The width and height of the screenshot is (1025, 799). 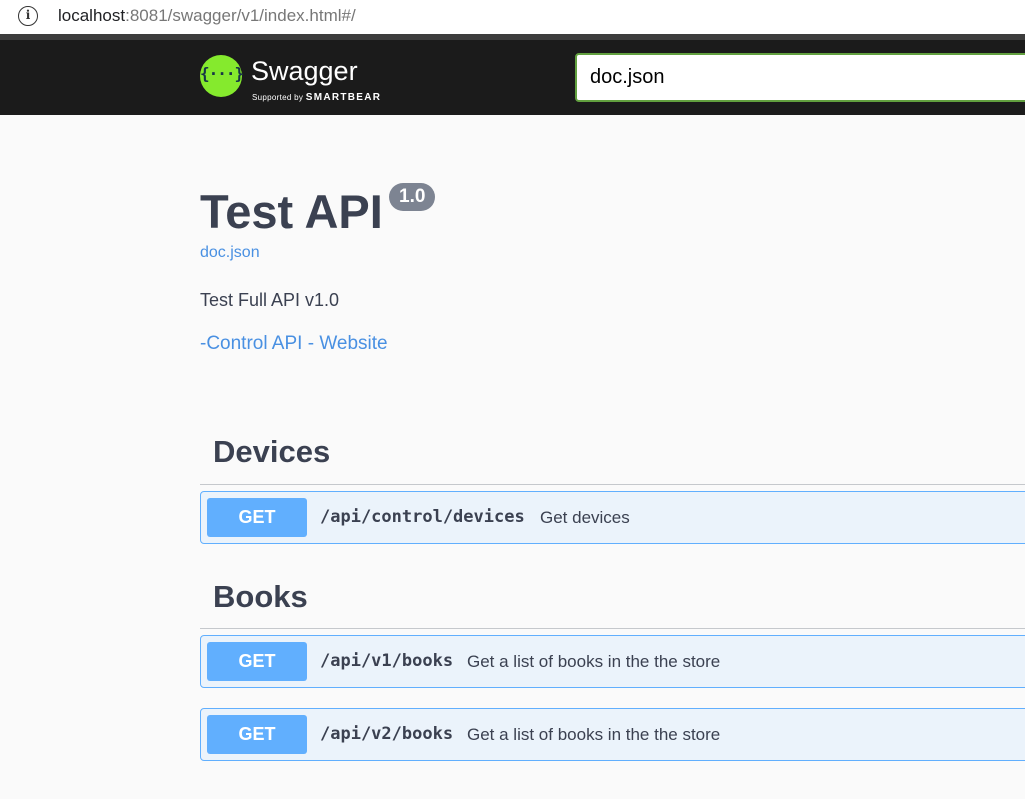 I want to click on logo-glyph: {···}, so click(x=222, y=73).